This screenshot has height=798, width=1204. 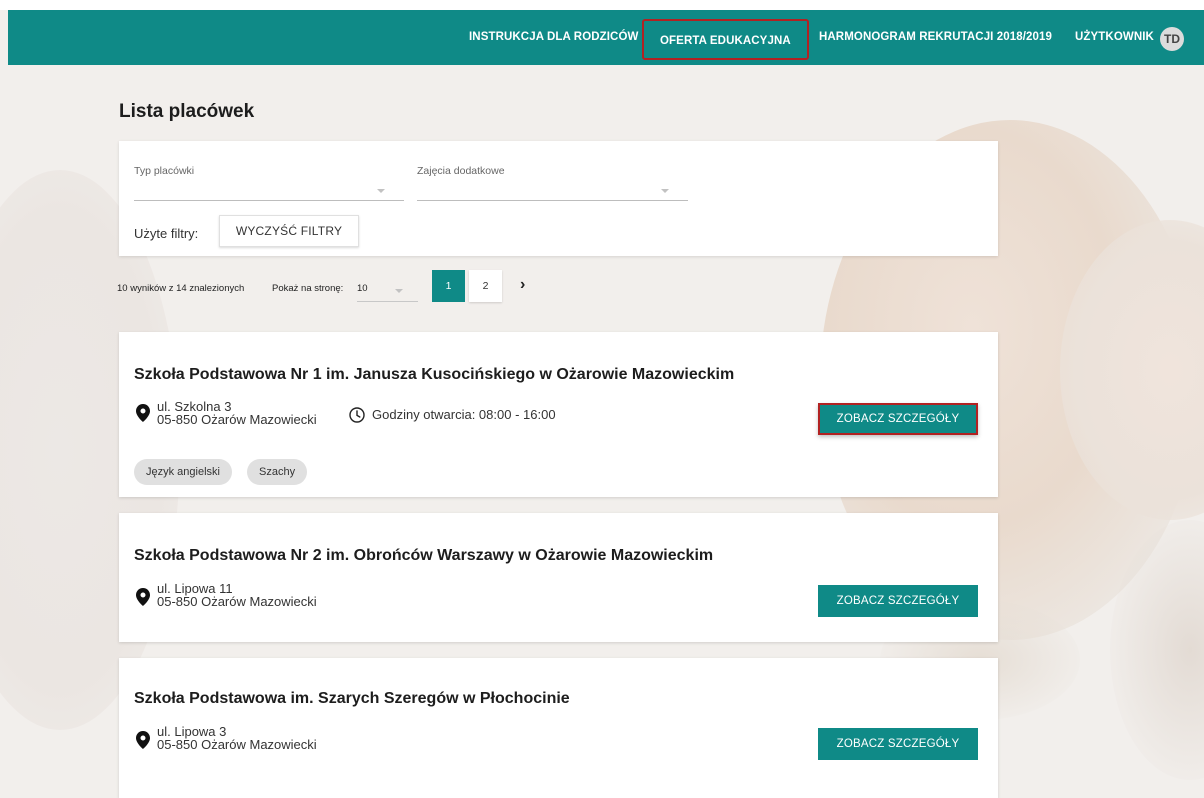 What do you see at coordinates (387, 301) in the screenshot?
I see `per-page-underline` at bounding box center [387, 301].